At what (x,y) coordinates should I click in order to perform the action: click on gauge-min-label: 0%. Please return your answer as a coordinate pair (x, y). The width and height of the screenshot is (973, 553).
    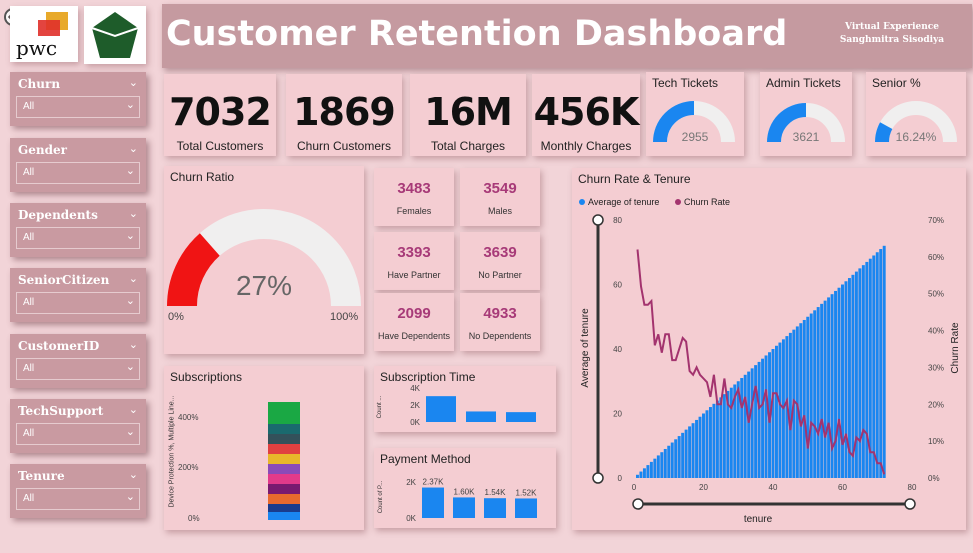
    Looking at the image, I should click on (176, 317).